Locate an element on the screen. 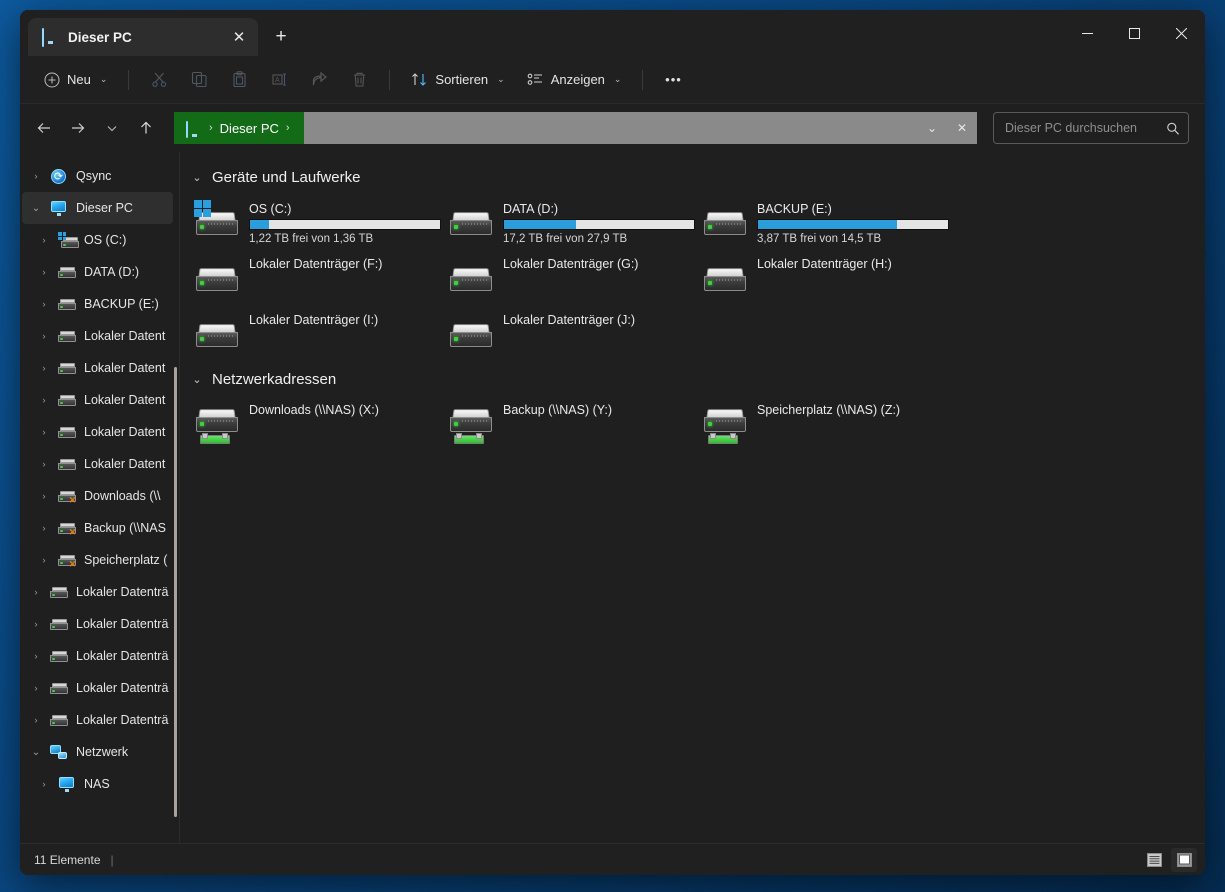  copy-button is located at coordinates (199, 80).